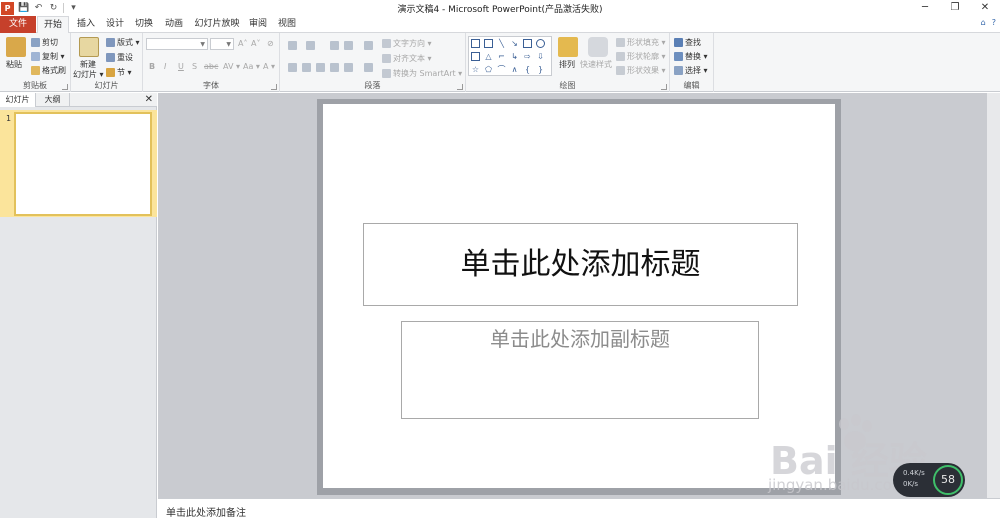 This screenshot has width=1000, height=518. I want to click on tab-slides-pane: 幻灯片, so click(18, 100).